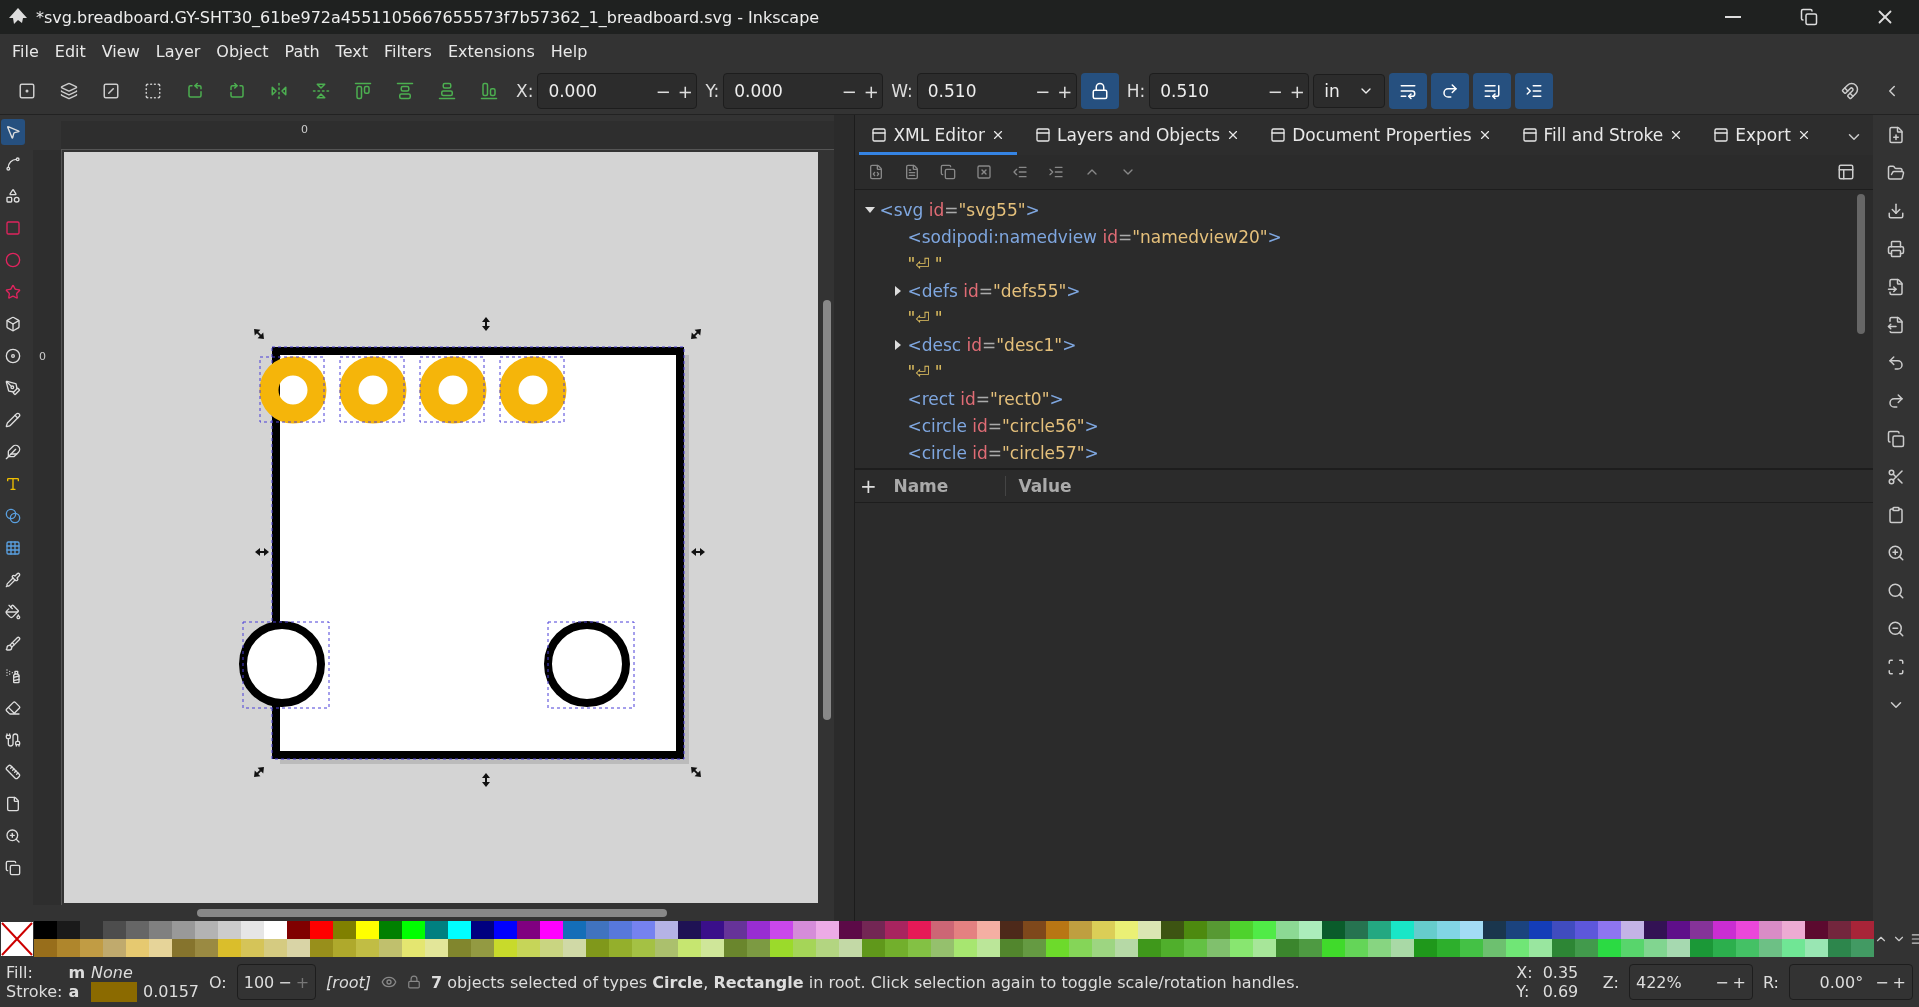 The image size is (1919, 1007). Describe the element at coordinates (302, 51) in the screenshot. I see `menu-item: Path` at that location.